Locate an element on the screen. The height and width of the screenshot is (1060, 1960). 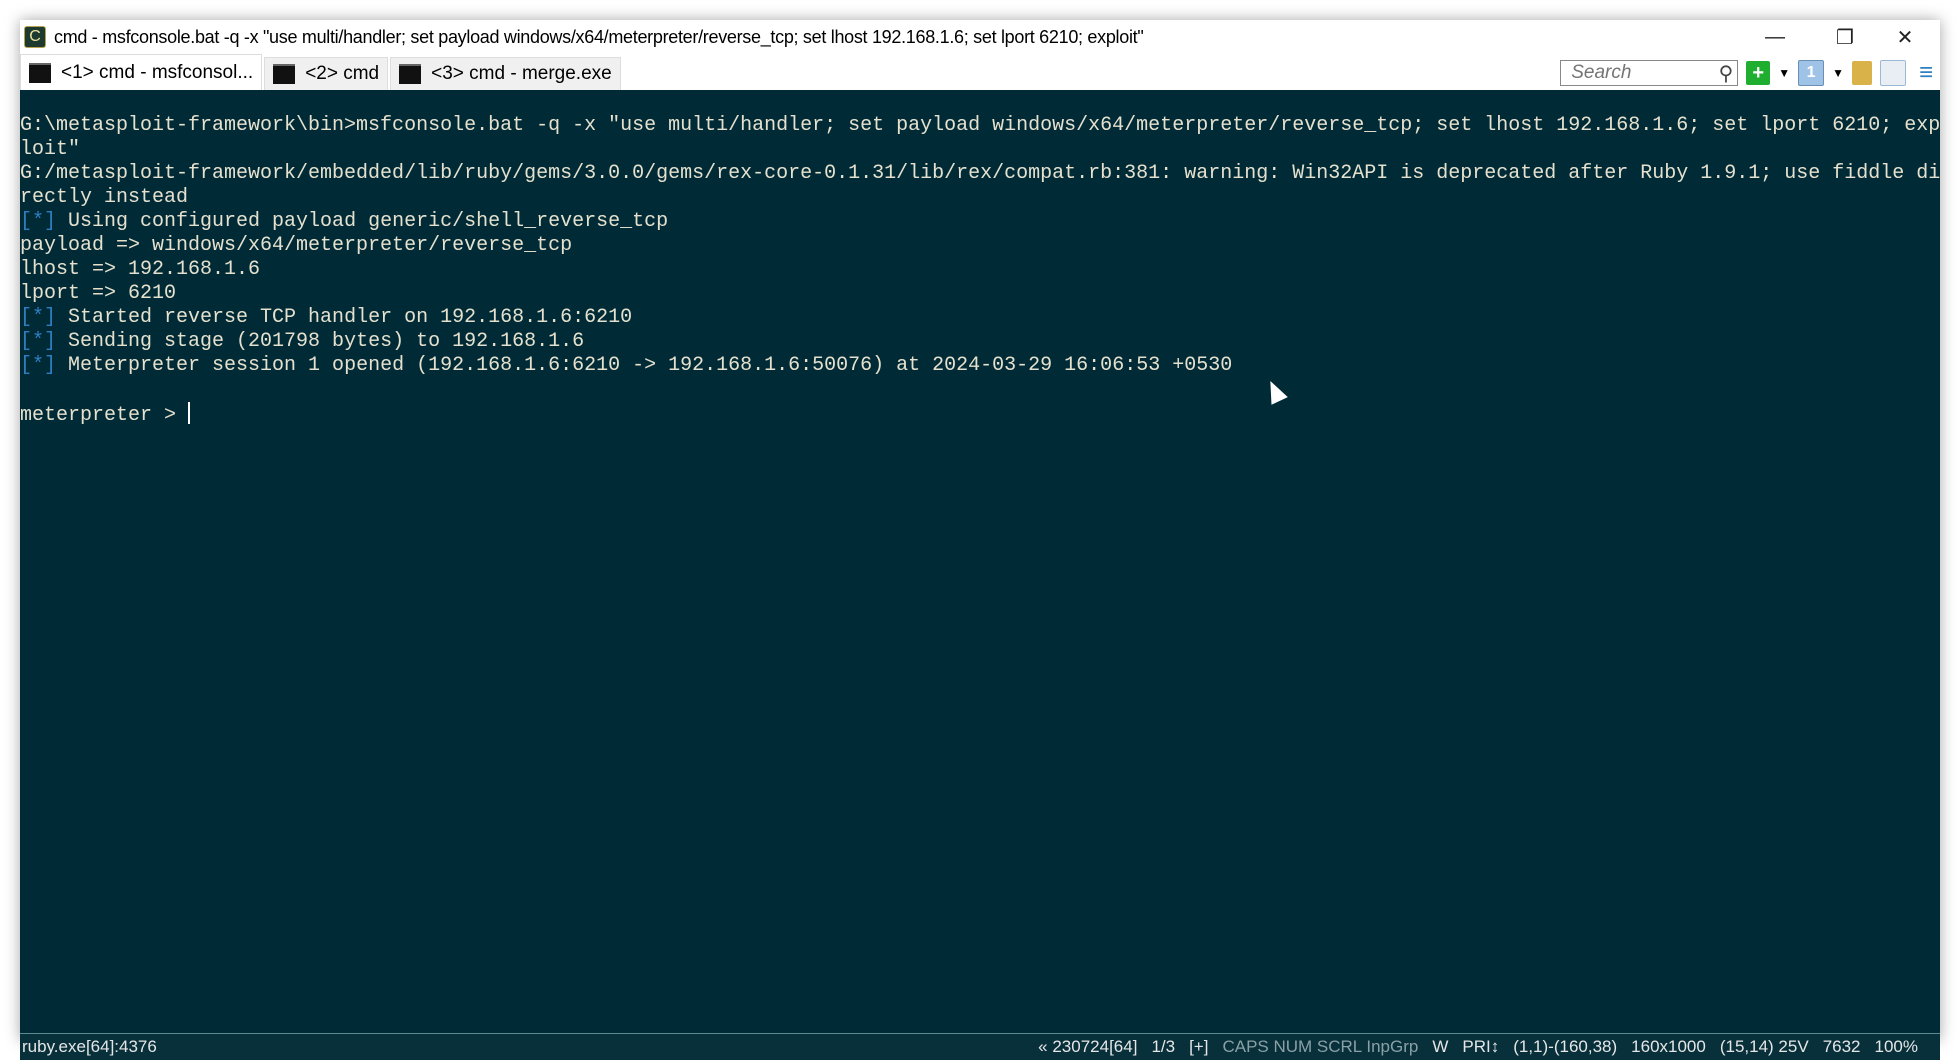
minimize-button: — is located at coordinates (1775, 37).